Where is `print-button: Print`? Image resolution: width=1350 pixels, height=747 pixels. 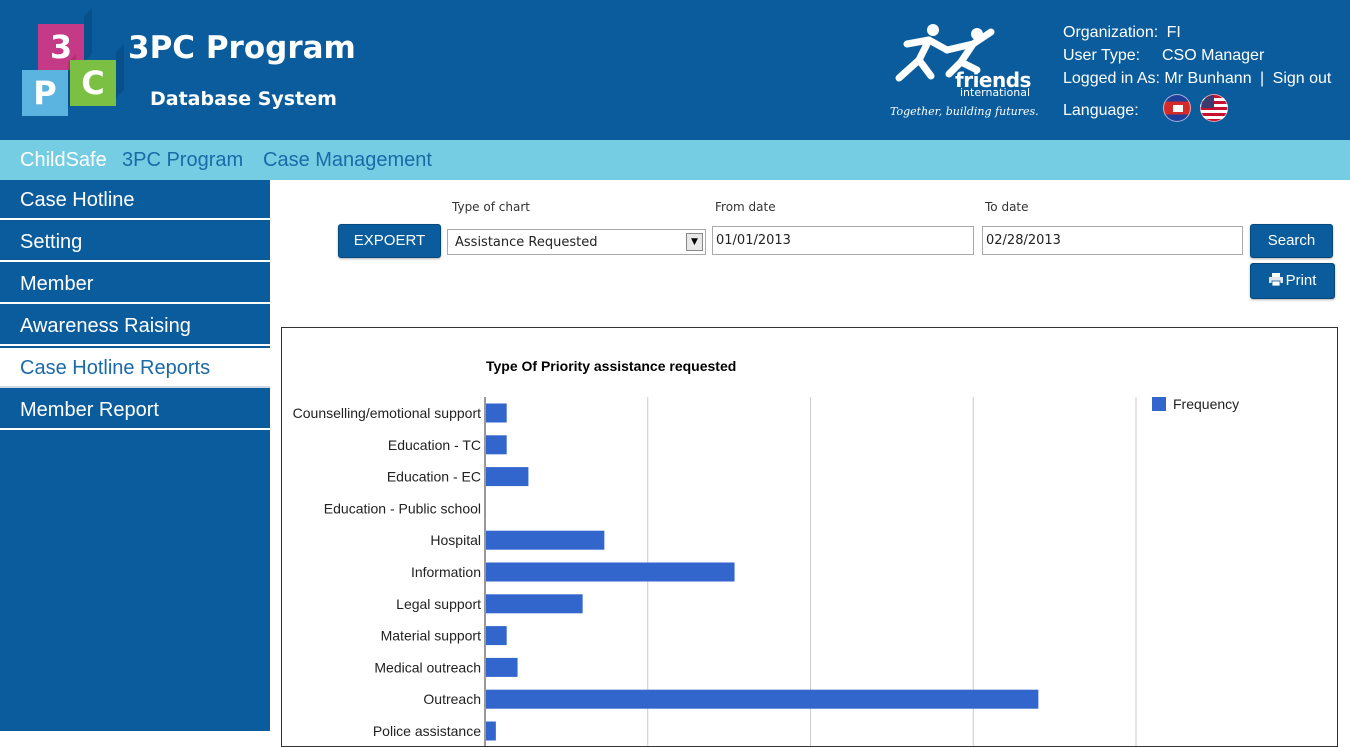 print-button: Print is located at coordinates (1292, 281).